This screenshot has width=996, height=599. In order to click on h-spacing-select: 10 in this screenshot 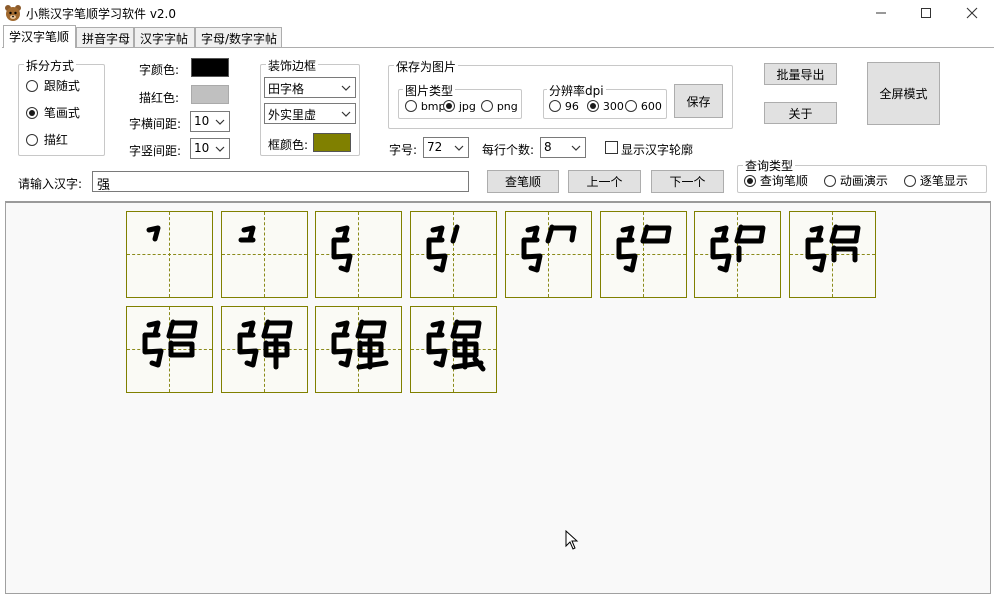, I will do `click(210, 121)`.